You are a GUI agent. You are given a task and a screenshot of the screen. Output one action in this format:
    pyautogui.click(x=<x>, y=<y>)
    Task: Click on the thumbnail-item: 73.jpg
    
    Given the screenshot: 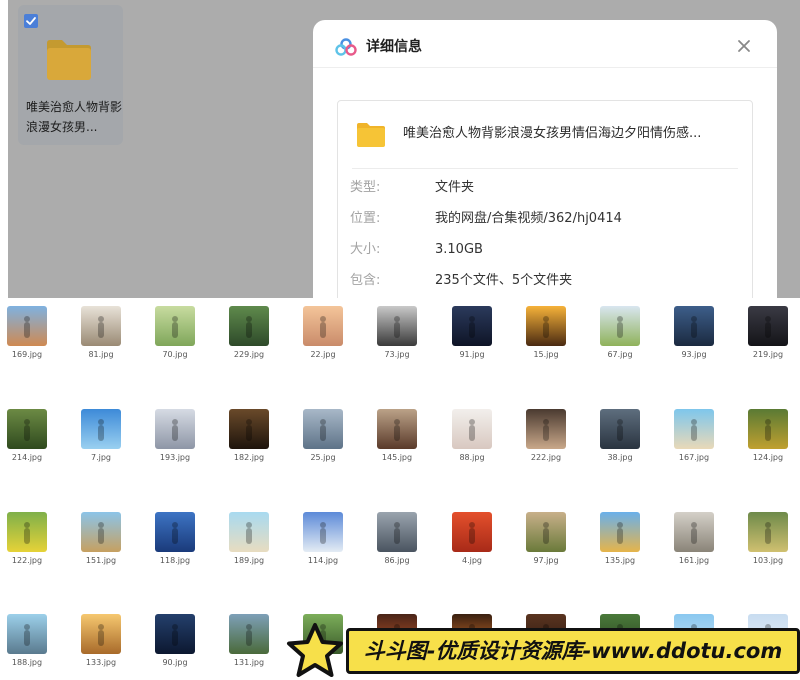 What is the action you would take?
    pyautogui.click(x=400, y=328)
    